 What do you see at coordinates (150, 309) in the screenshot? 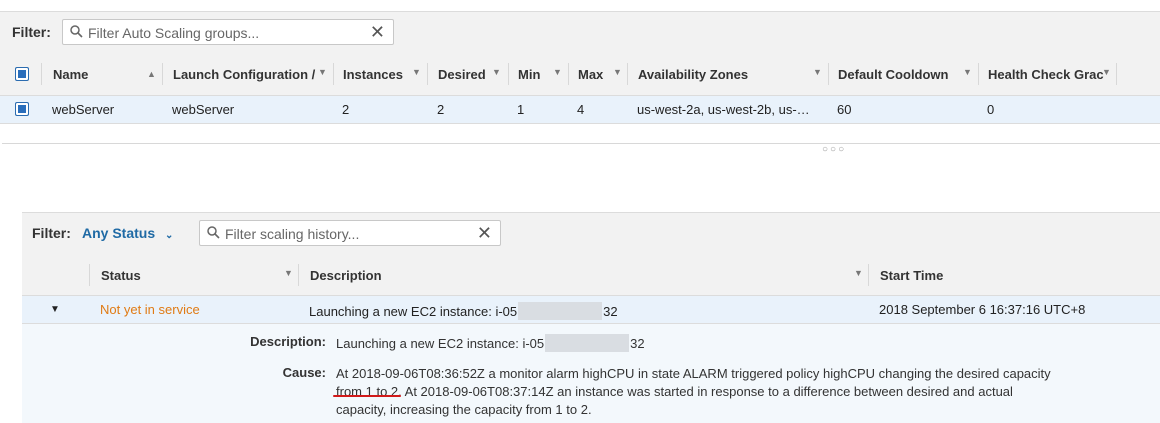
I see `status-not-in-service: Not yet in service` at bounding box center [150, 309].